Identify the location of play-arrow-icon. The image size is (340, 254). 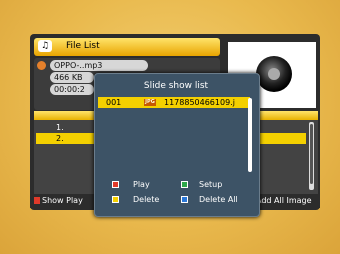
(41, 65).